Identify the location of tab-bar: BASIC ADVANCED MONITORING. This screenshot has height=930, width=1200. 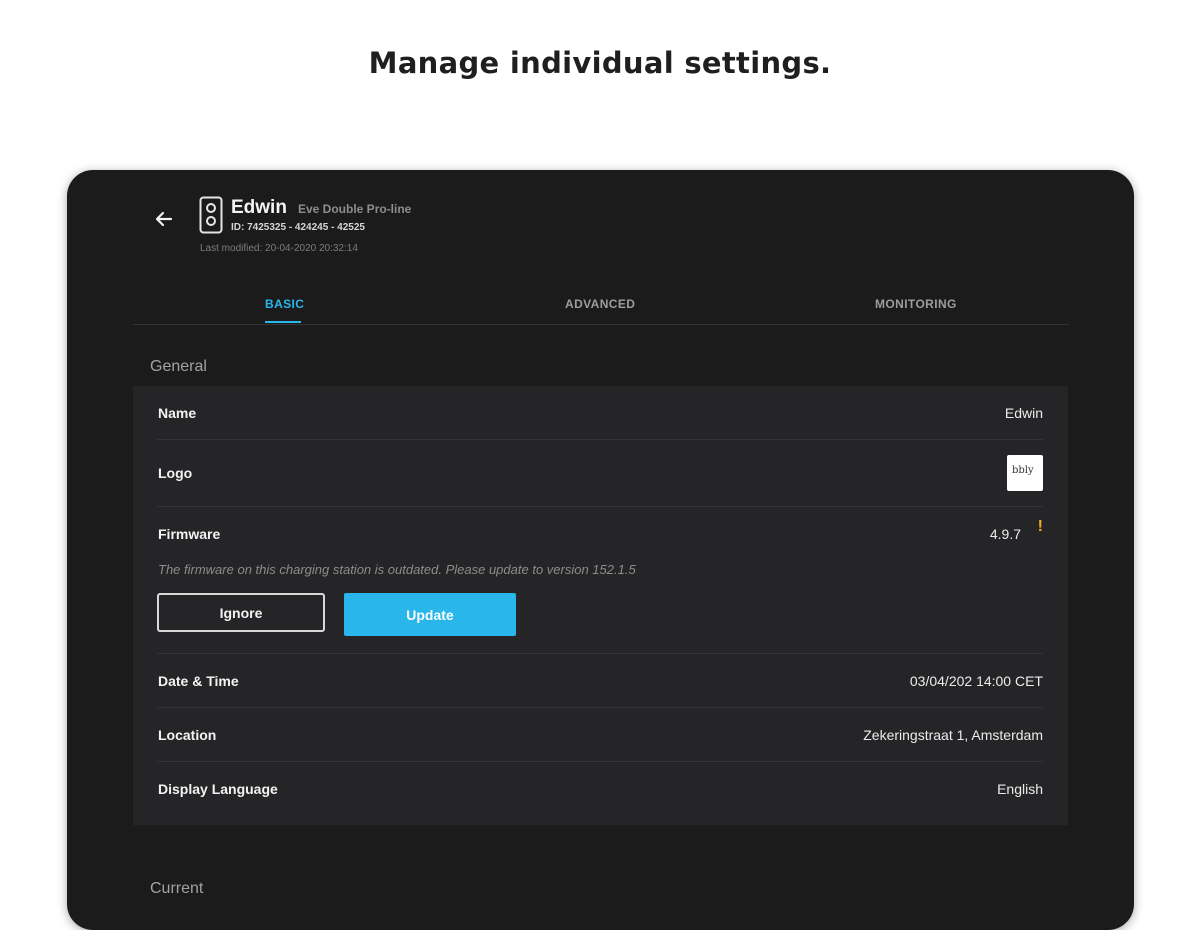
(601, 306).